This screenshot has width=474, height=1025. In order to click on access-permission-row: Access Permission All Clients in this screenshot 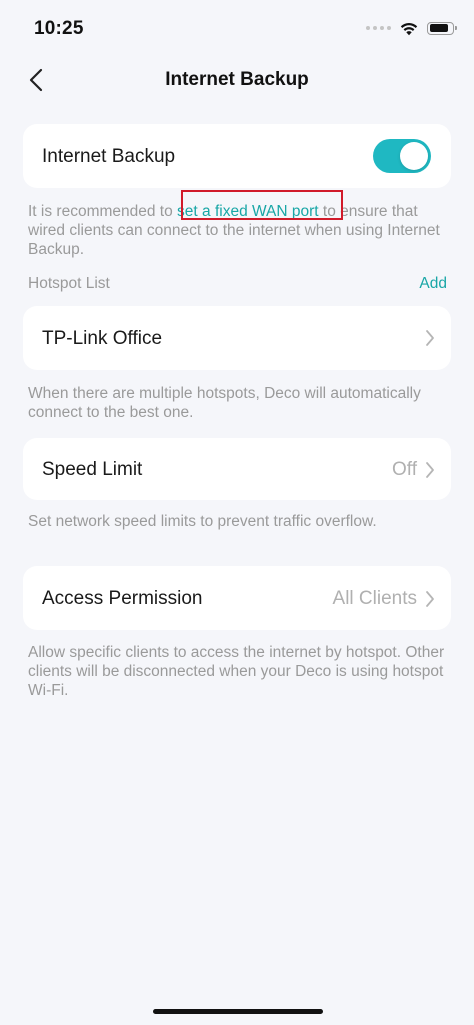, I will do `click(237, 598)`.